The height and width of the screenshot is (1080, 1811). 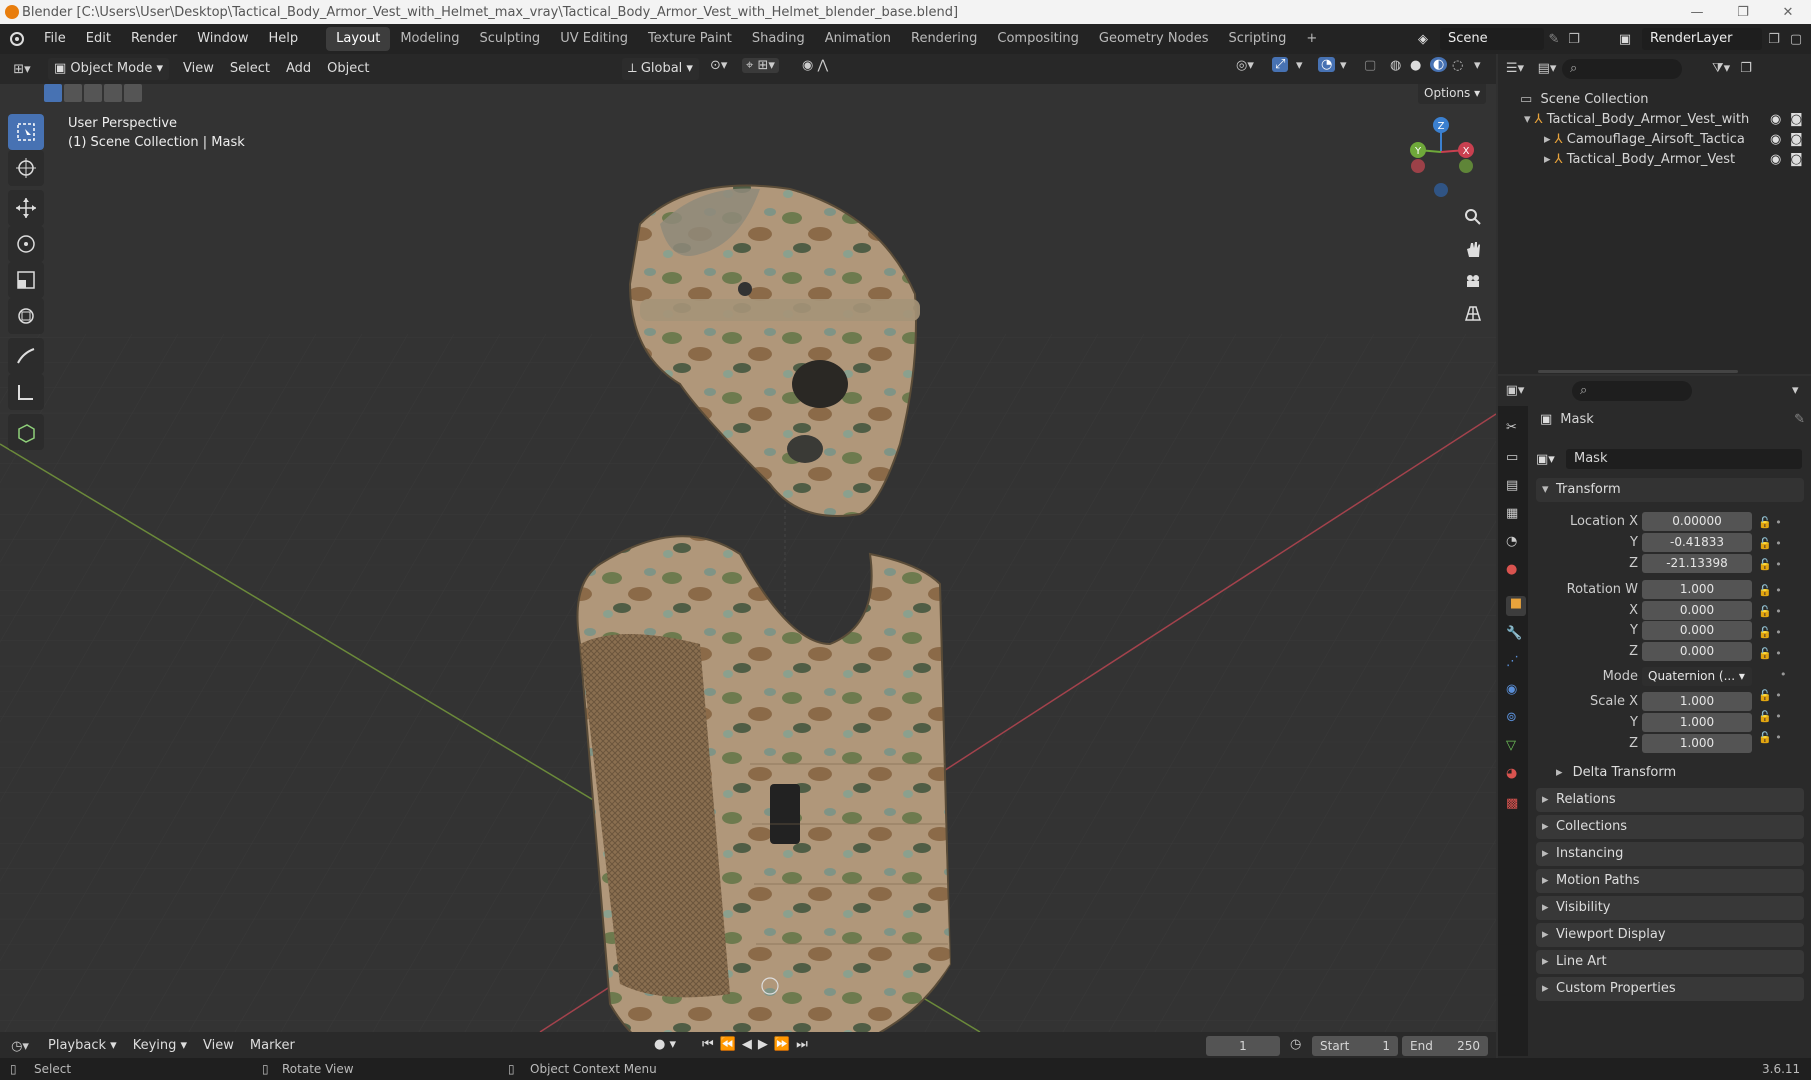 I want to click on rotation-z-field: 0.000, so click(x=1697, y=651).